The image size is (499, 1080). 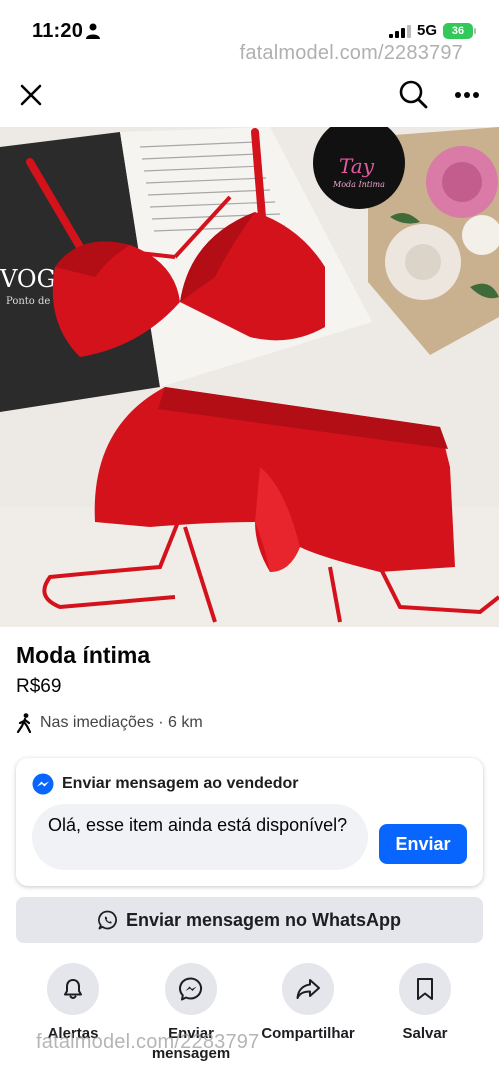 I want to click on battery-indicator: 36, so click(x=459, y=30).